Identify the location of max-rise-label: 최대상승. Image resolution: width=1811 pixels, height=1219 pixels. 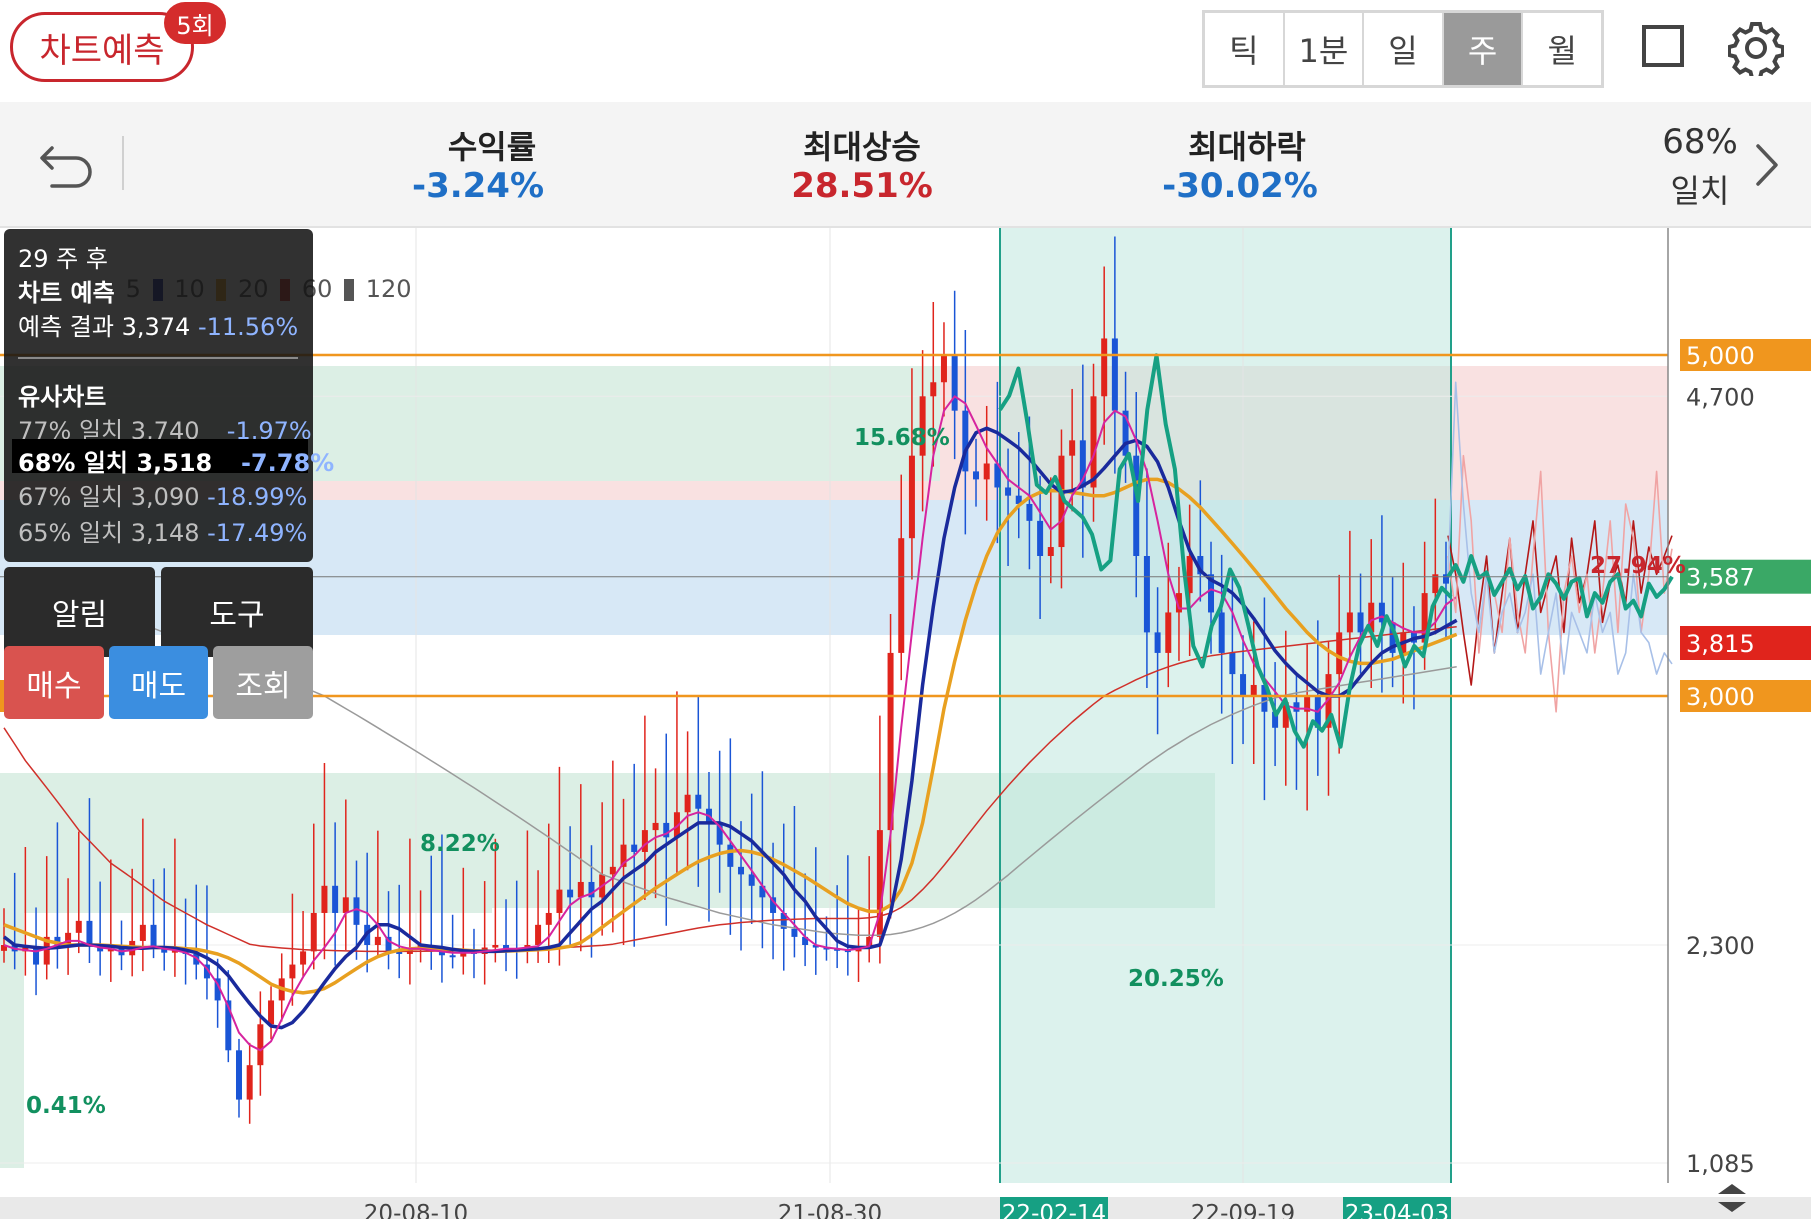
(862, 147).